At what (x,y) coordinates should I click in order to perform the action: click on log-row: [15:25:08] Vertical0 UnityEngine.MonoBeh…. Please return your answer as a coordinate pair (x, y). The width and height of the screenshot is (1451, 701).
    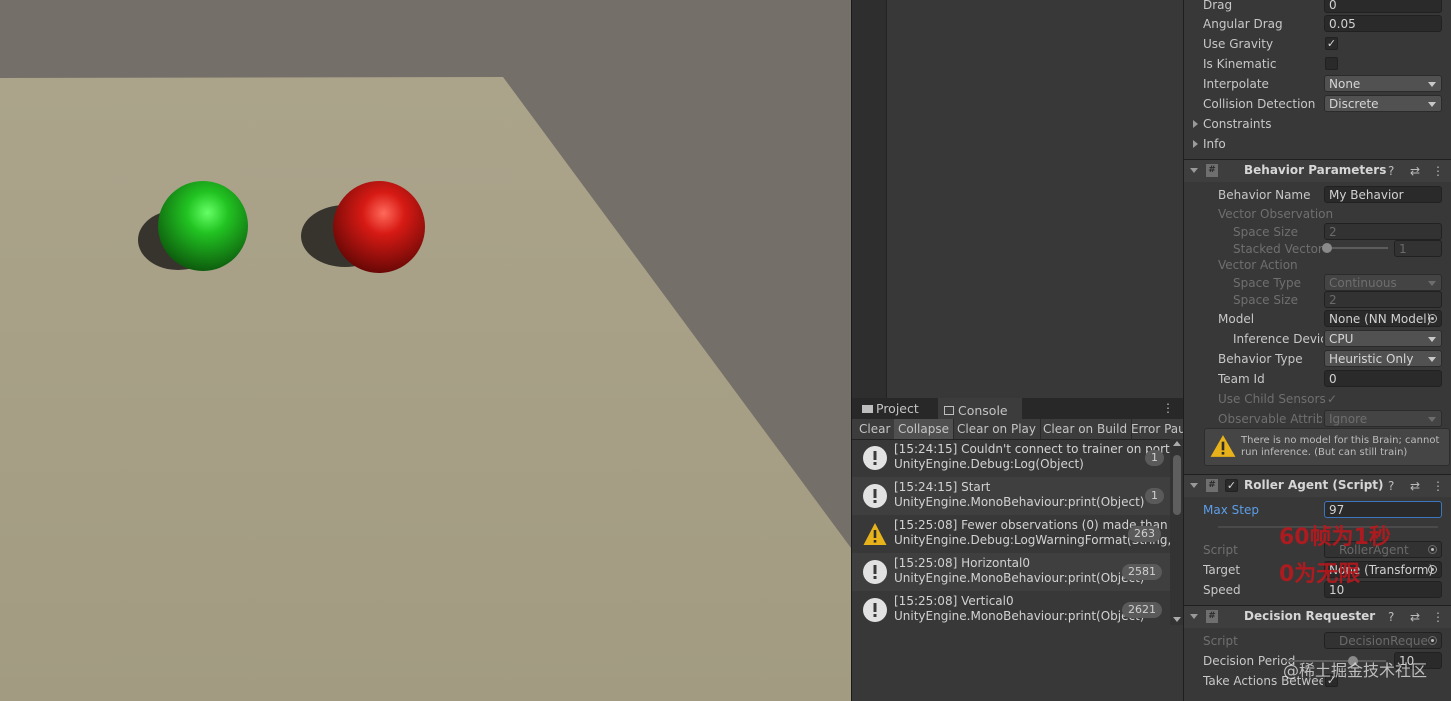
    Looking at the image, I should click on (1011, 610).